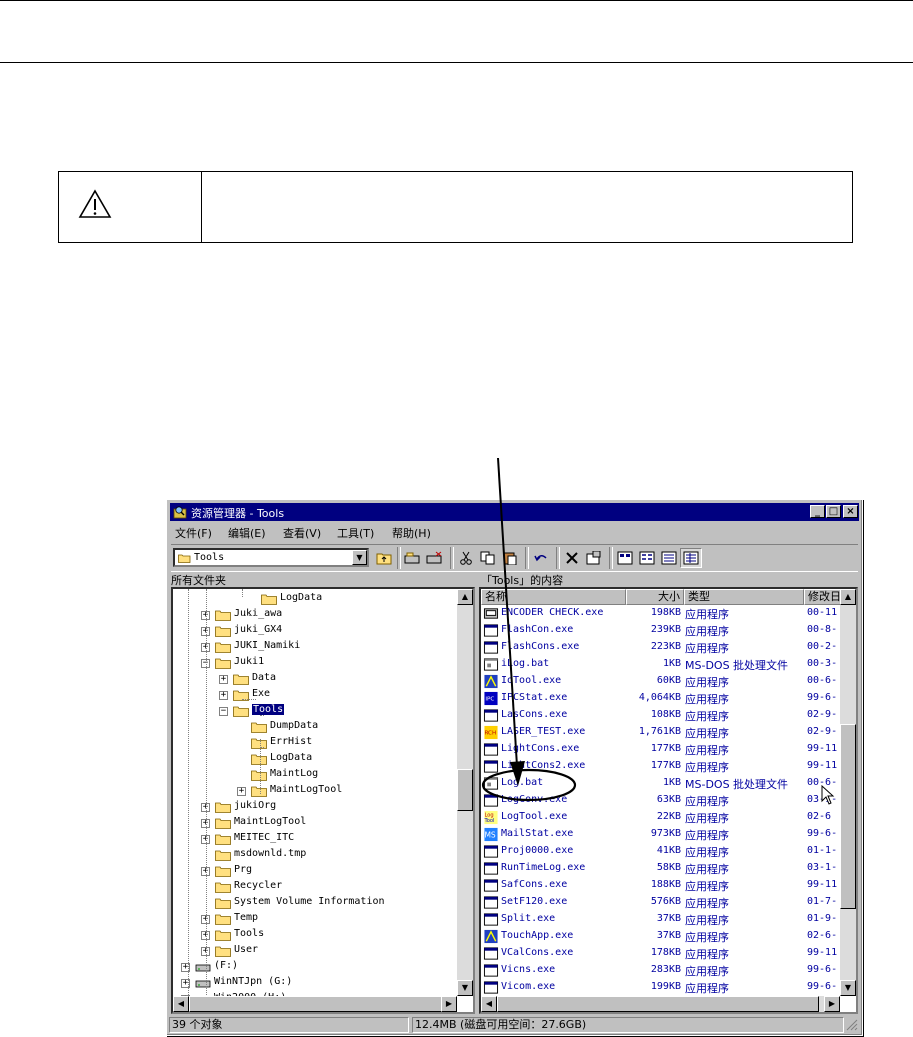  Describe the element at coordinates (313, 839) in the screenshot. I see `tree-item: + MEITEC_ITC` at that location.